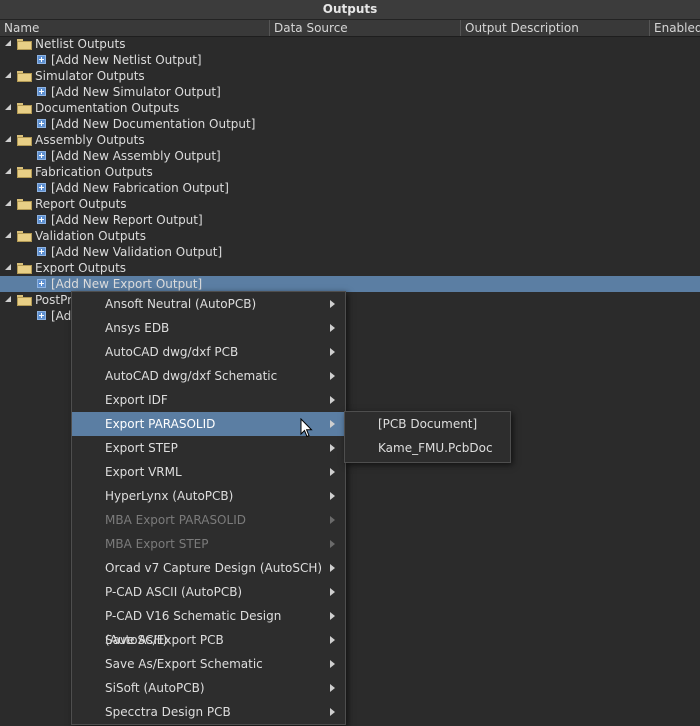  What do you see at coordinates (94, 172) in the screenshot?
I see `tree-group-label: Fabrication Outputs` at bounding box center [94, 172].